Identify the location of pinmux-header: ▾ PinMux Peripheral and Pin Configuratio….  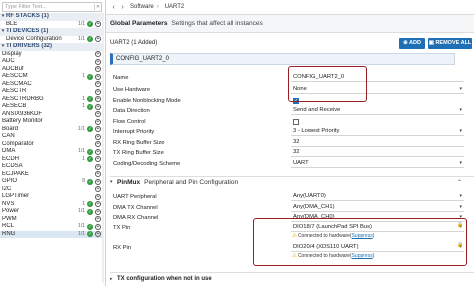
(292, 181).